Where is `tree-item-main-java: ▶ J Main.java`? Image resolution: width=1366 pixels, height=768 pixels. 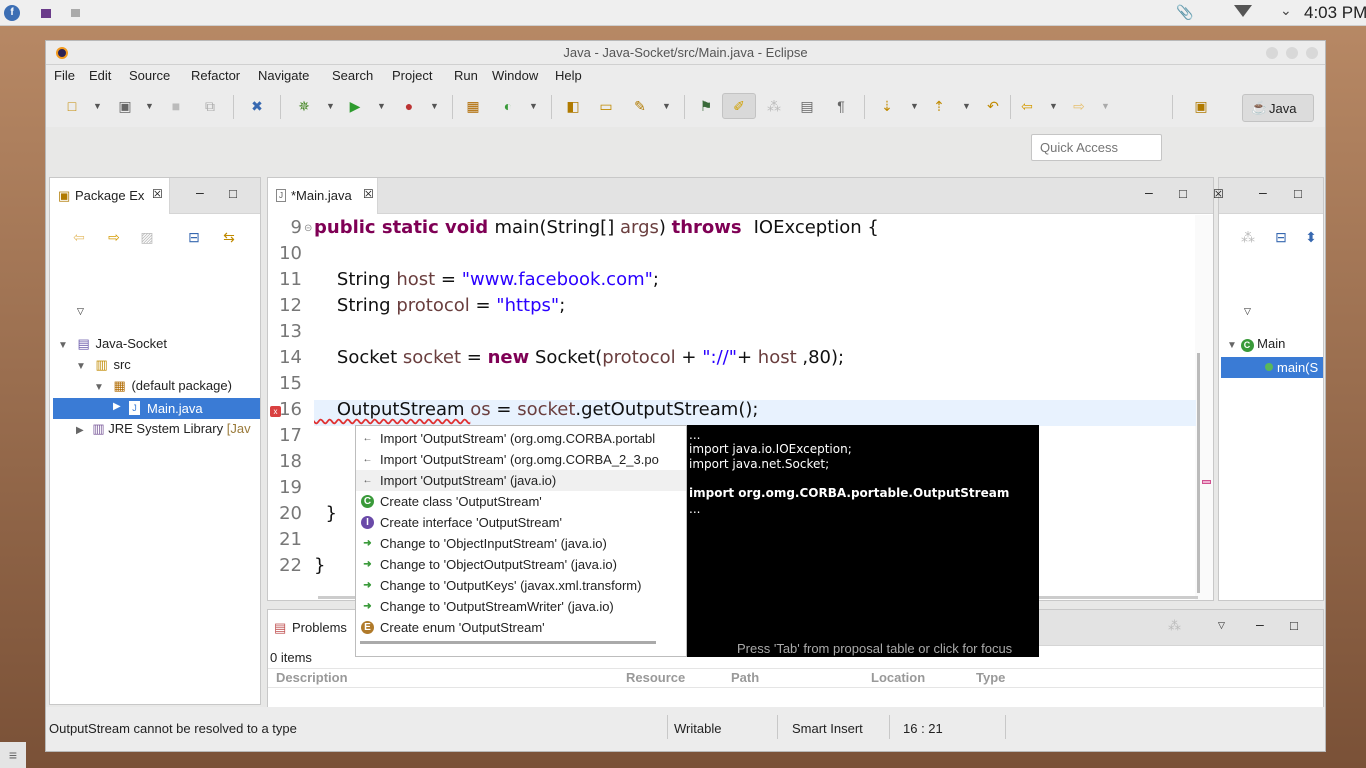
tree-item-main-java: ▶ J Main.java is located at coordinates (156, 408).